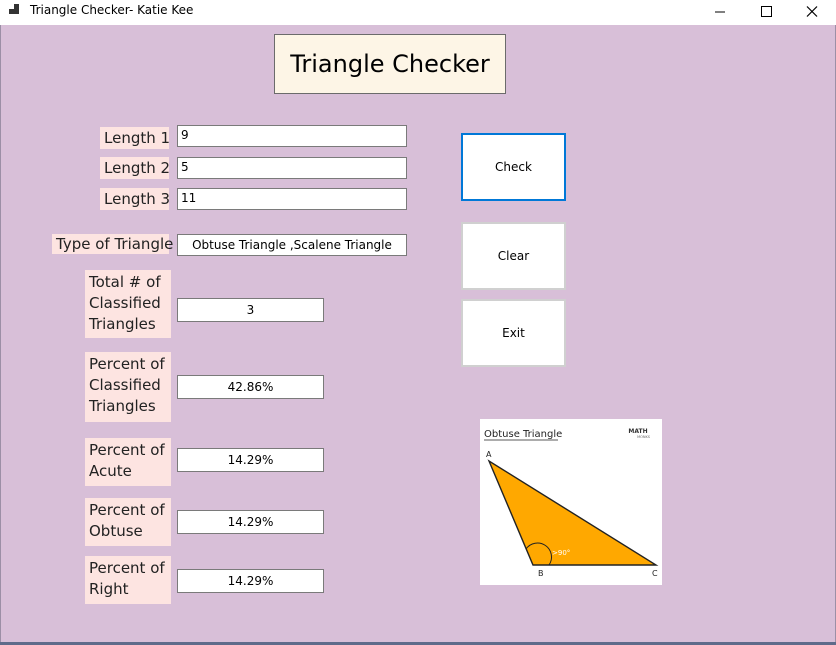  I want to click on check-button: Check, so click(513, 167).